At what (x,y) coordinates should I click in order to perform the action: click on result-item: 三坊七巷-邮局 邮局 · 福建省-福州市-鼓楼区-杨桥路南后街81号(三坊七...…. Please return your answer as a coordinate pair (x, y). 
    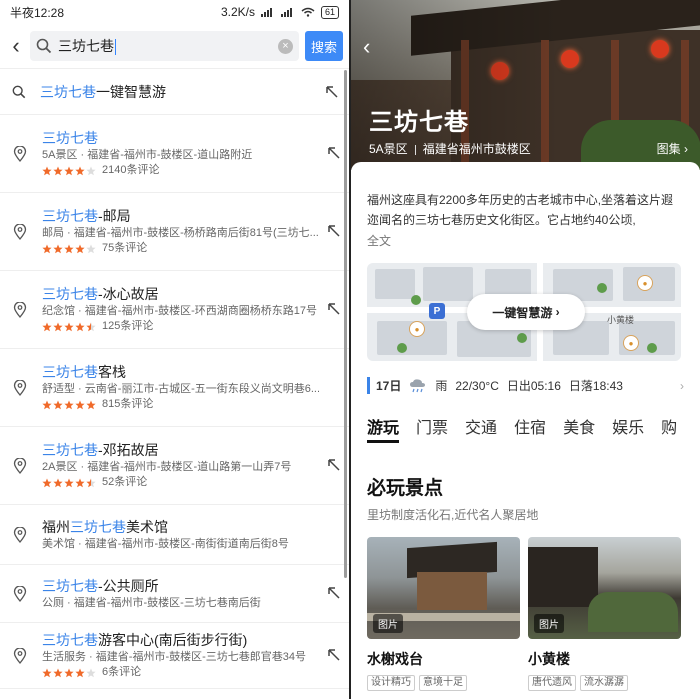
    Looking at the image, I should click on (174, 232).